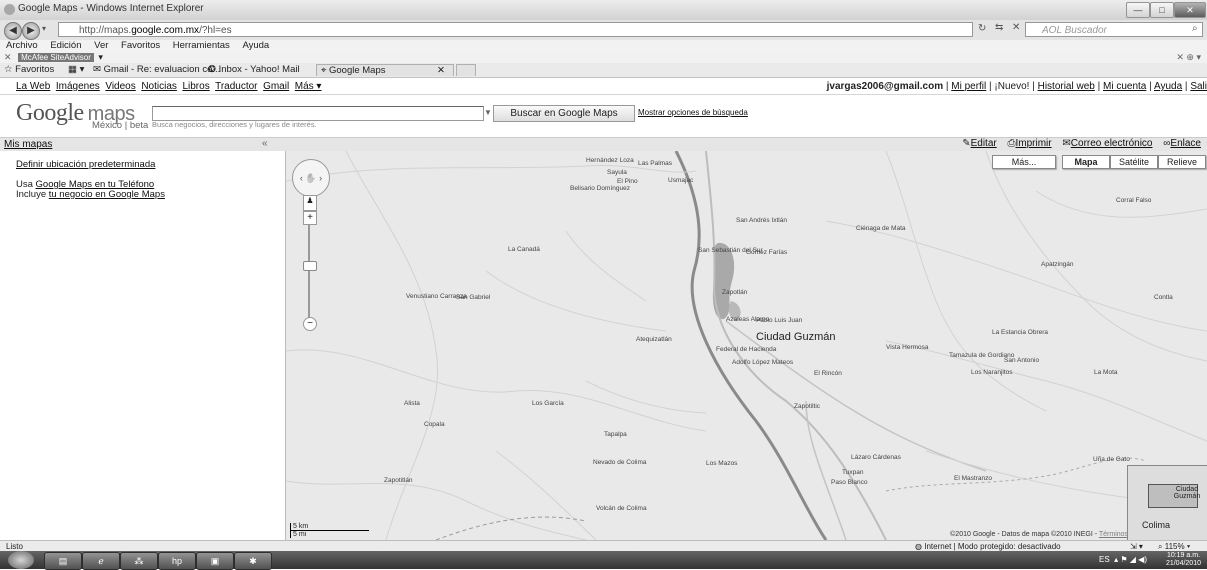 The width and height of the screenshot is (1207, 570). What do you see at coordinates (1011, 143) in the screenshot?
I see `print-icon: ⎙` at bounding box center [1011, 143].